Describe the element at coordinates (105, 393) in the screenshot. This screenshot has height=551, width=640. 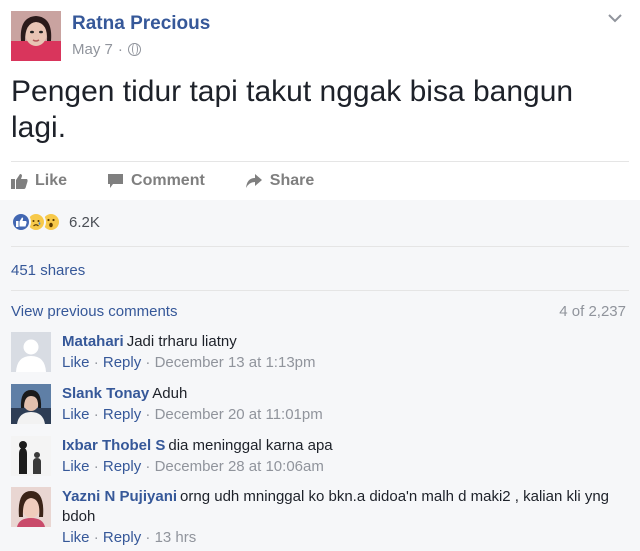
I see `commenter-name: Slank Tonay` at that location.